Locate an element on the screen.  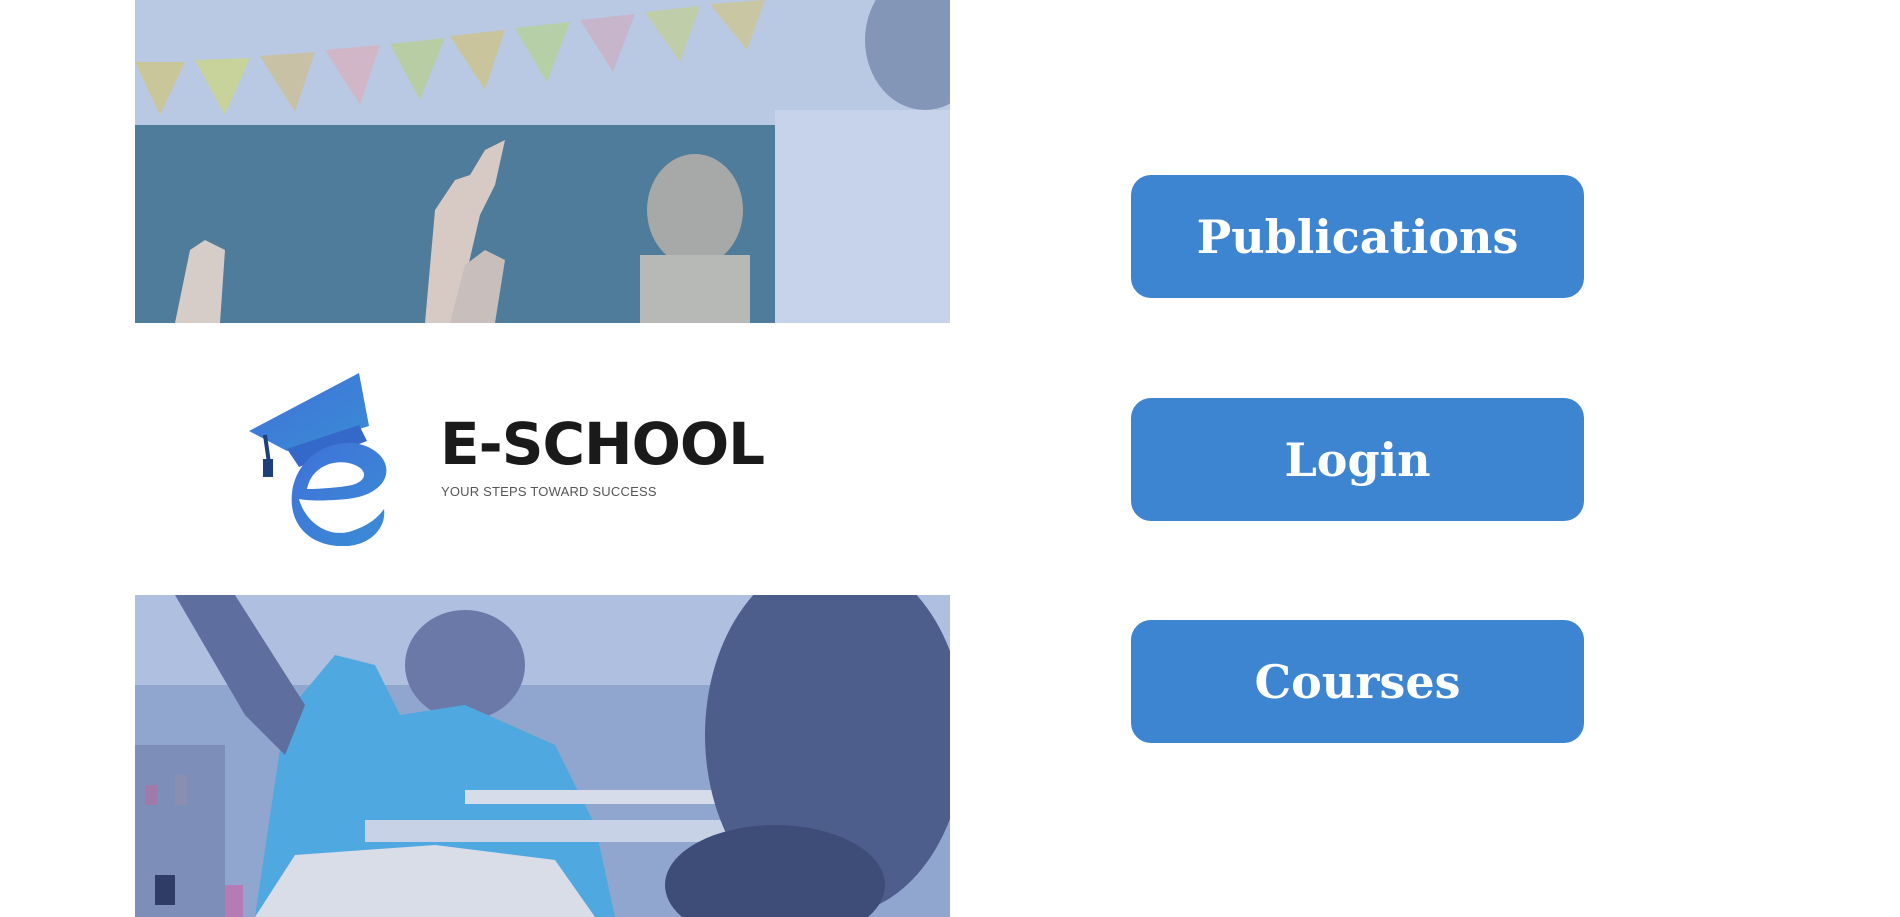
login-button: Login is located at coordinates (1357, 459).